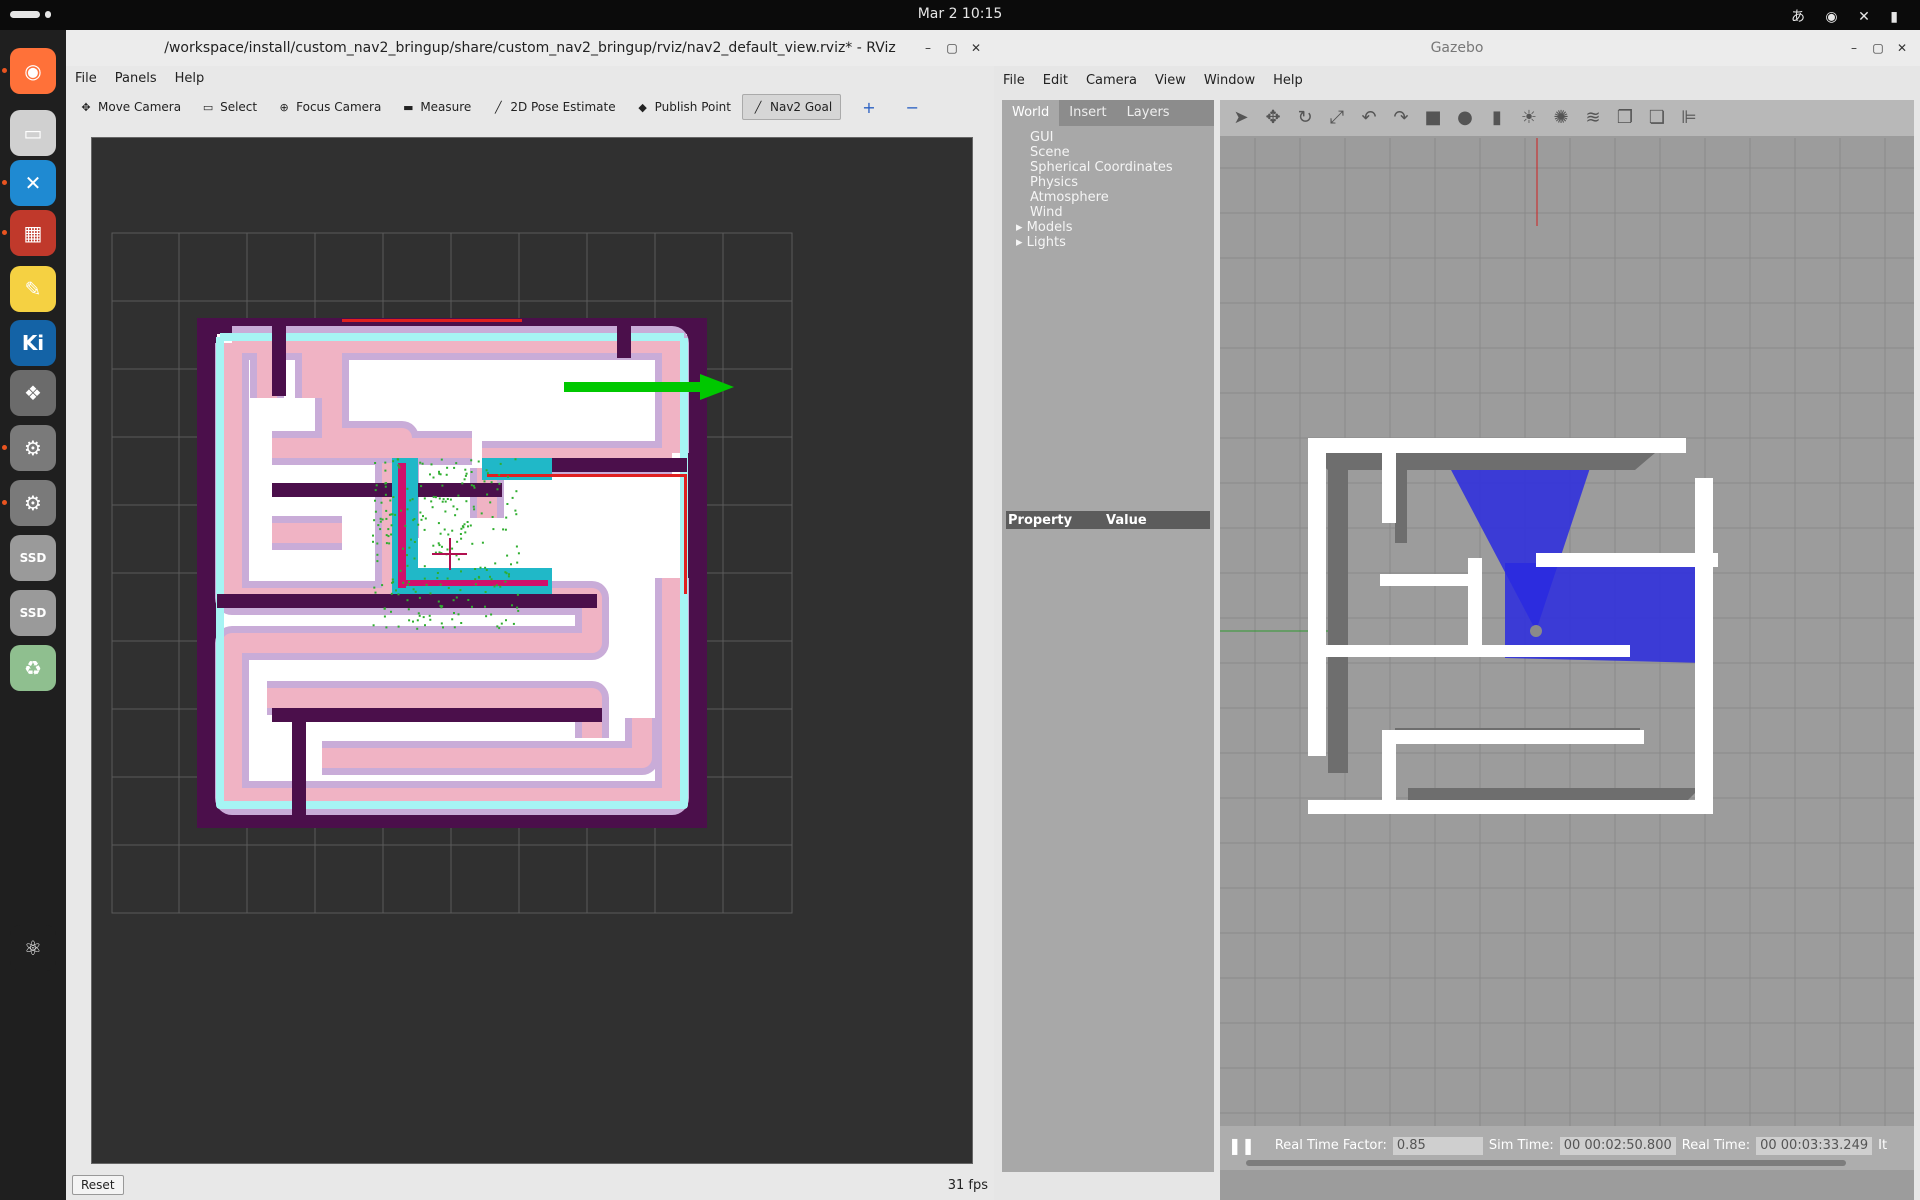 Image resolution: width=1920 pixels, height=1200 pixels. Describe the element at coordinates (1014, 80) in the screenshot. I see `gazebo-menu-file: File` at that location.